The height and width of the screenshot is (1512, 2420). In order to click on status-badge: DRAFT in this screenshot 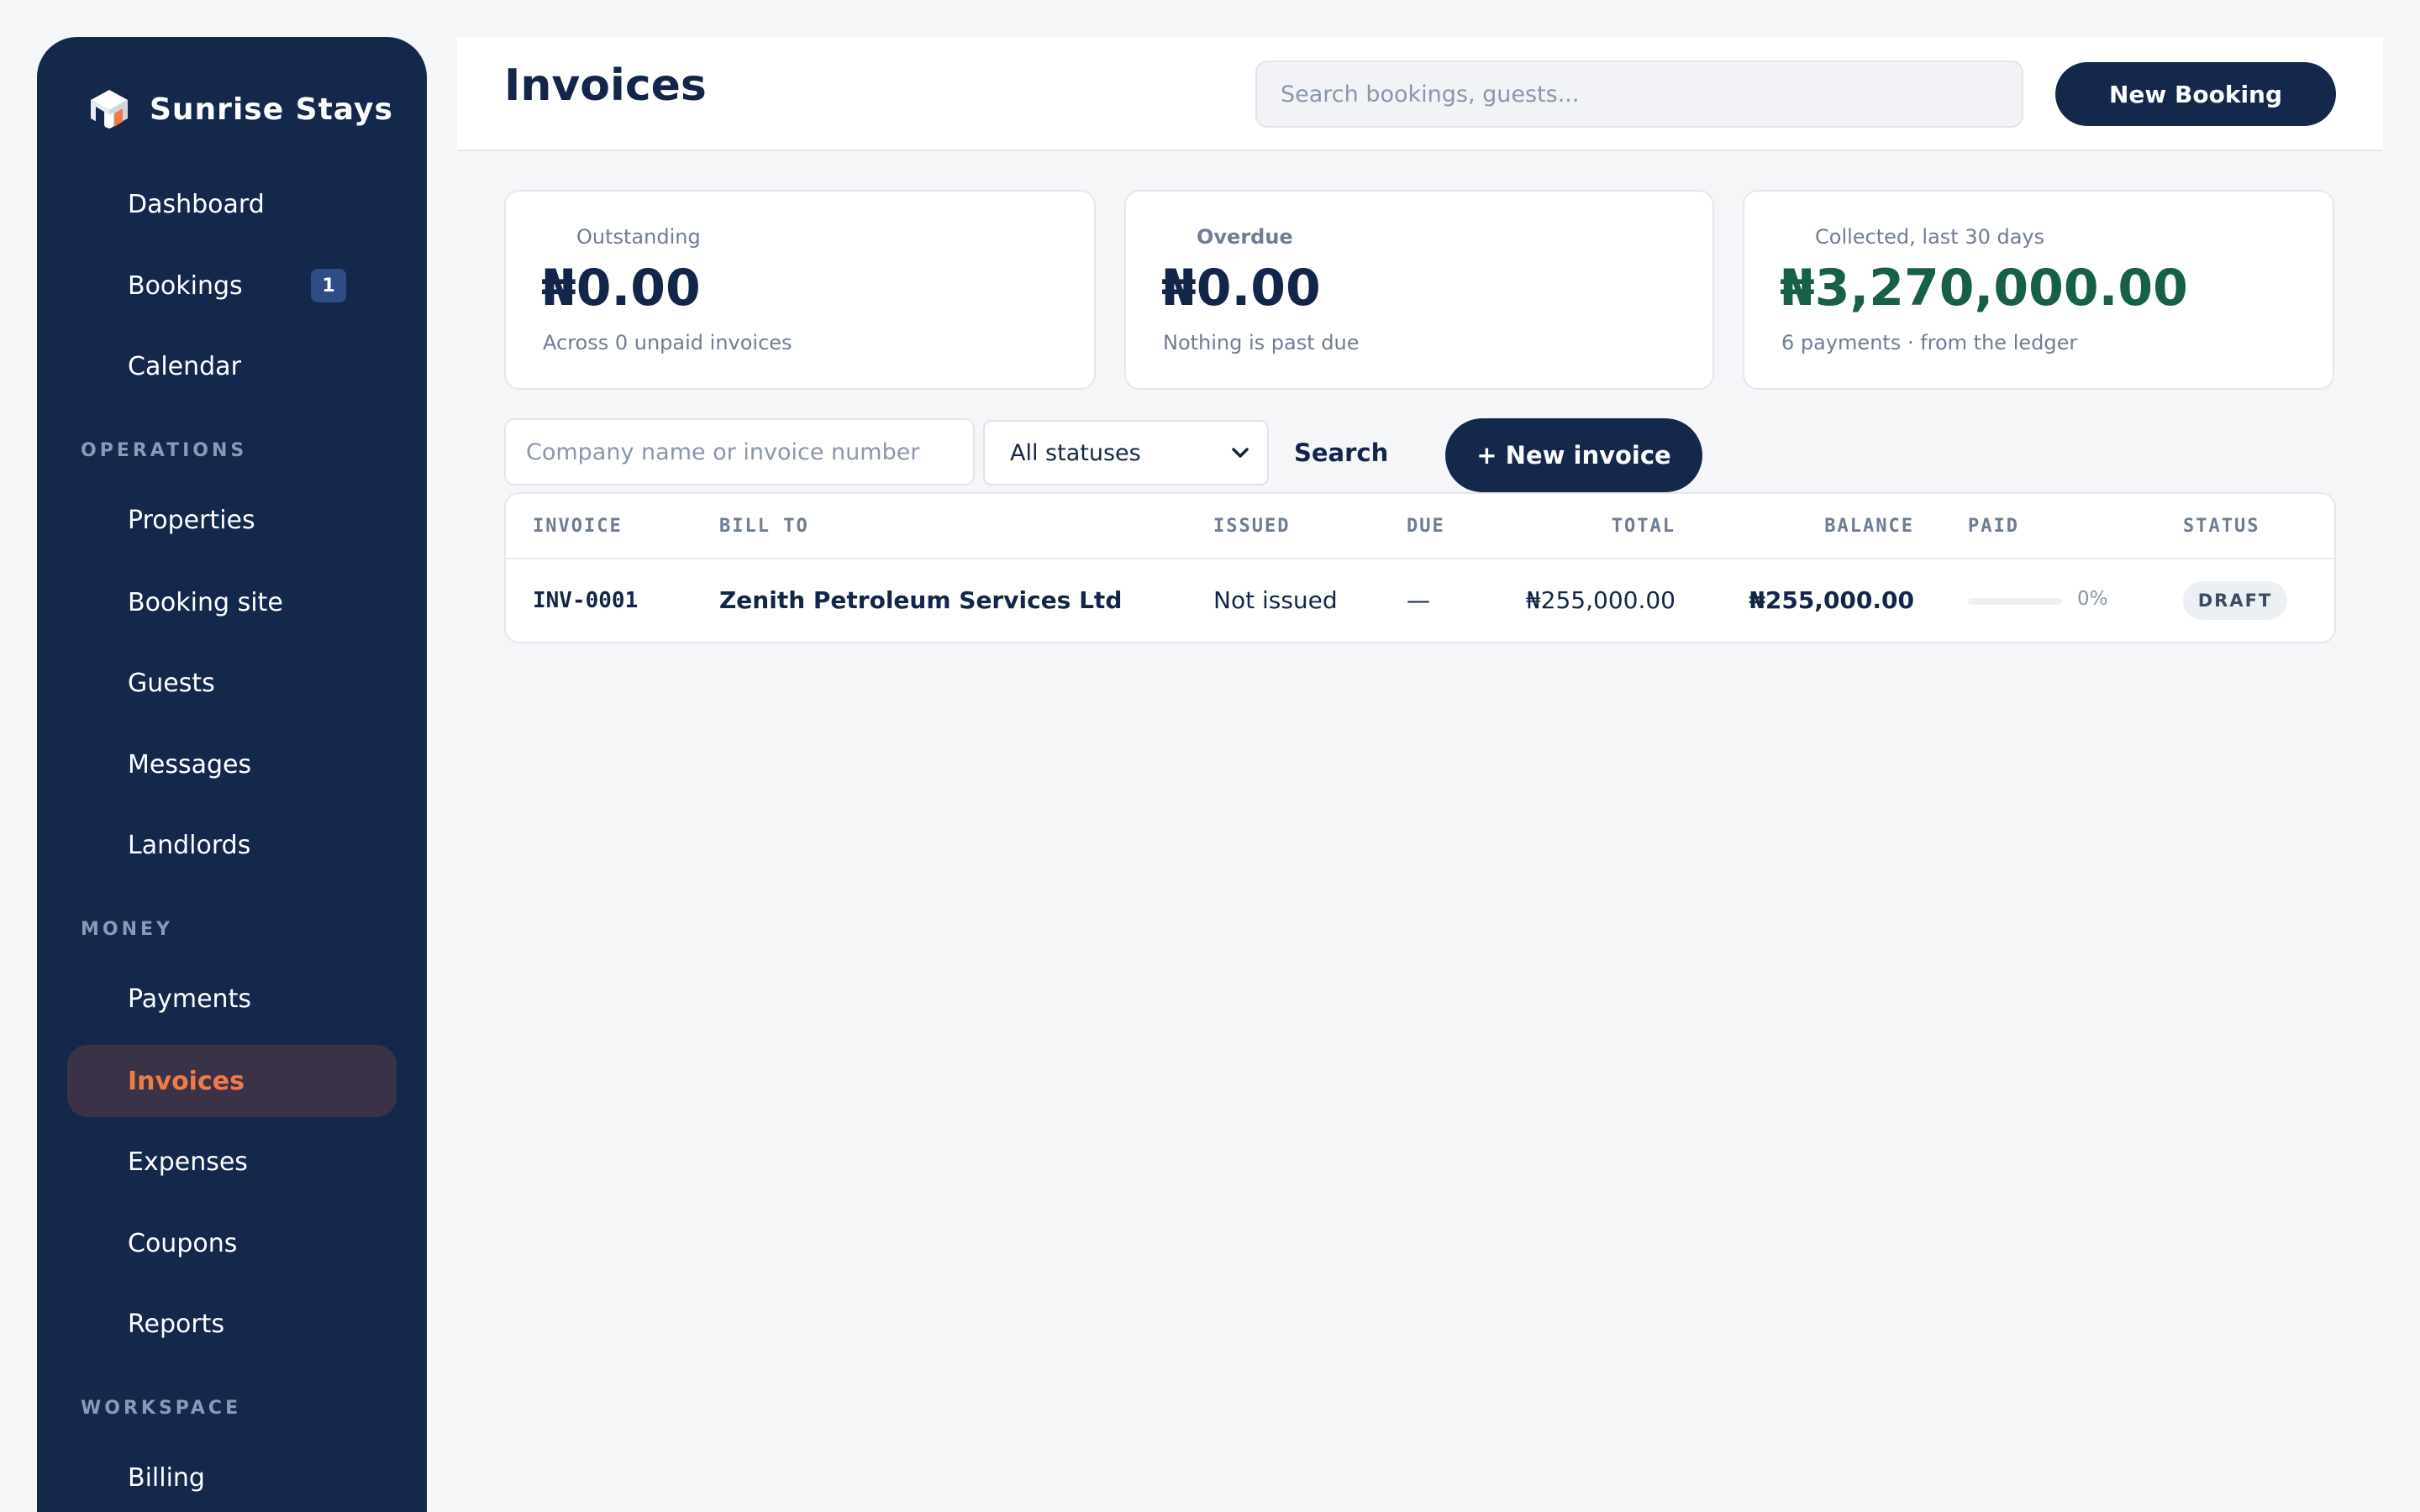, I will do `click(2235, 600)`.